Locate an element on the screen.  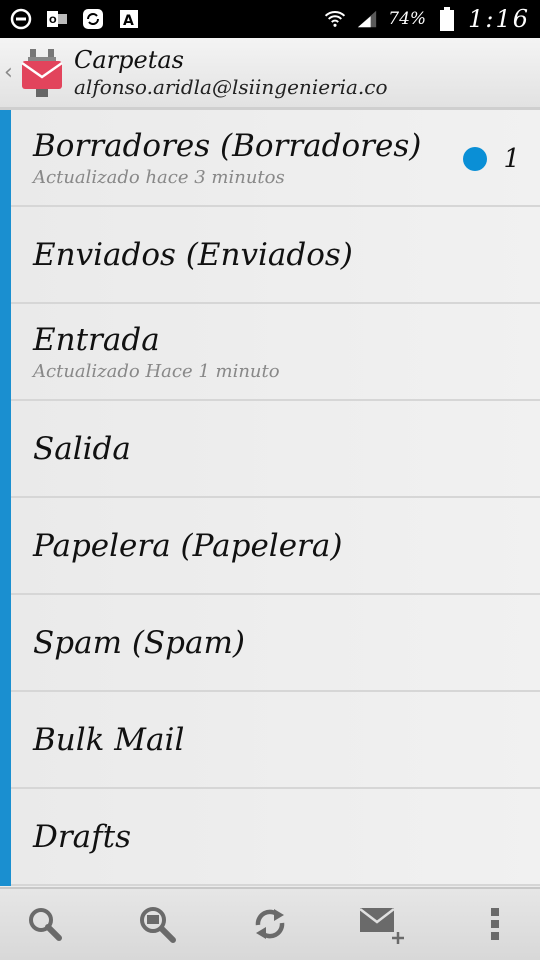
clock: 1:16 is located at coordinates (499, 19).